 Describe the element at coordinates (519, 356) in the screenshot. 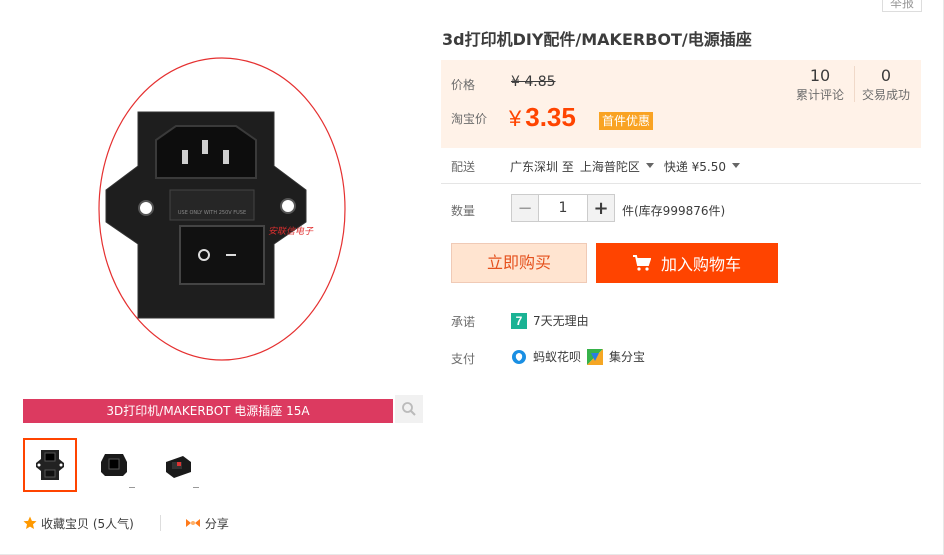

I see `huabei-icon` at that location.